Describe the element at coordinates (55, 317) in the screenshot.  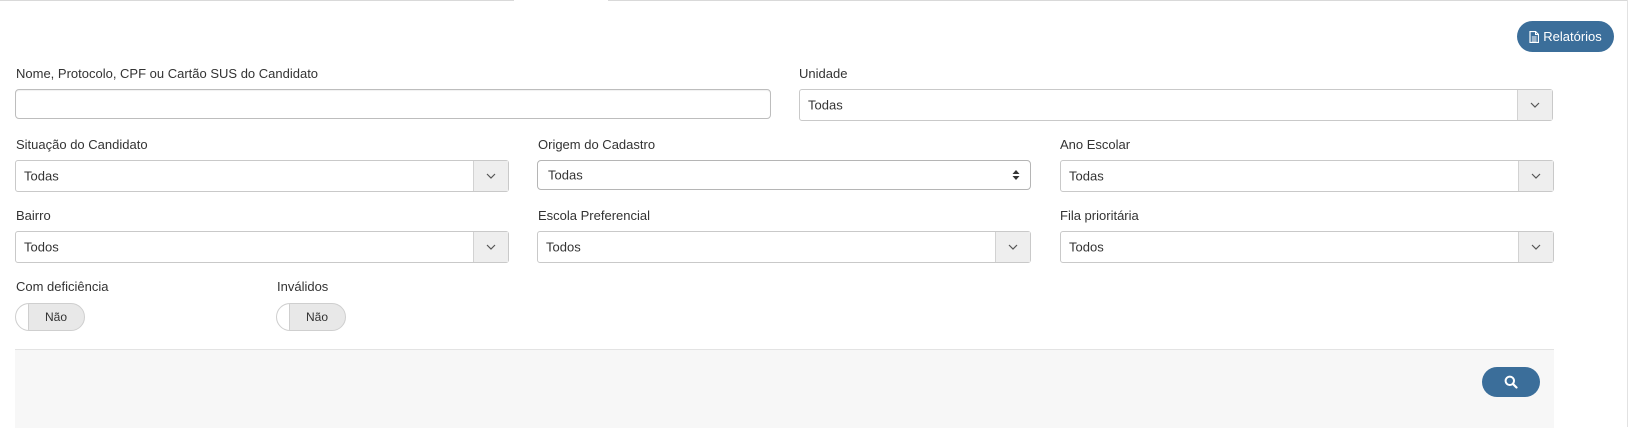
I see `com-deficiencia-toggle-value: Não` at that location.